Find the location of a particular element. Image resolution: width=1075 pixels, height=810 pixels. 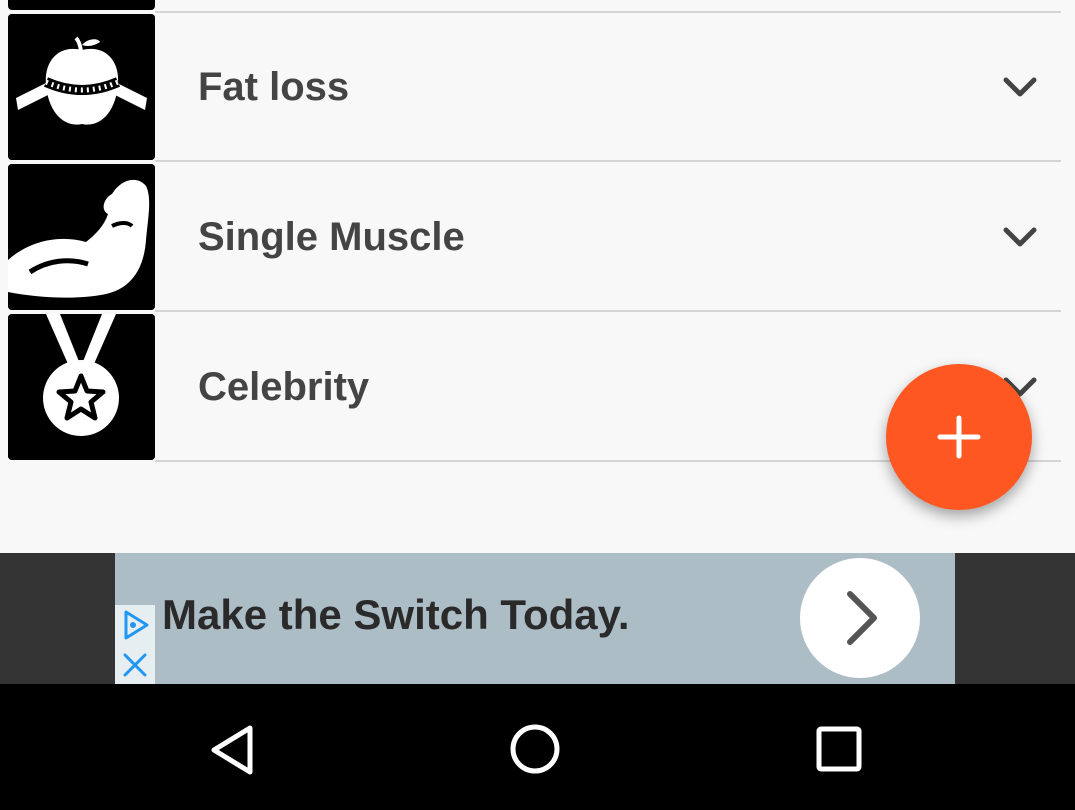

home-circle-icon is located at coordinates (535, 749).